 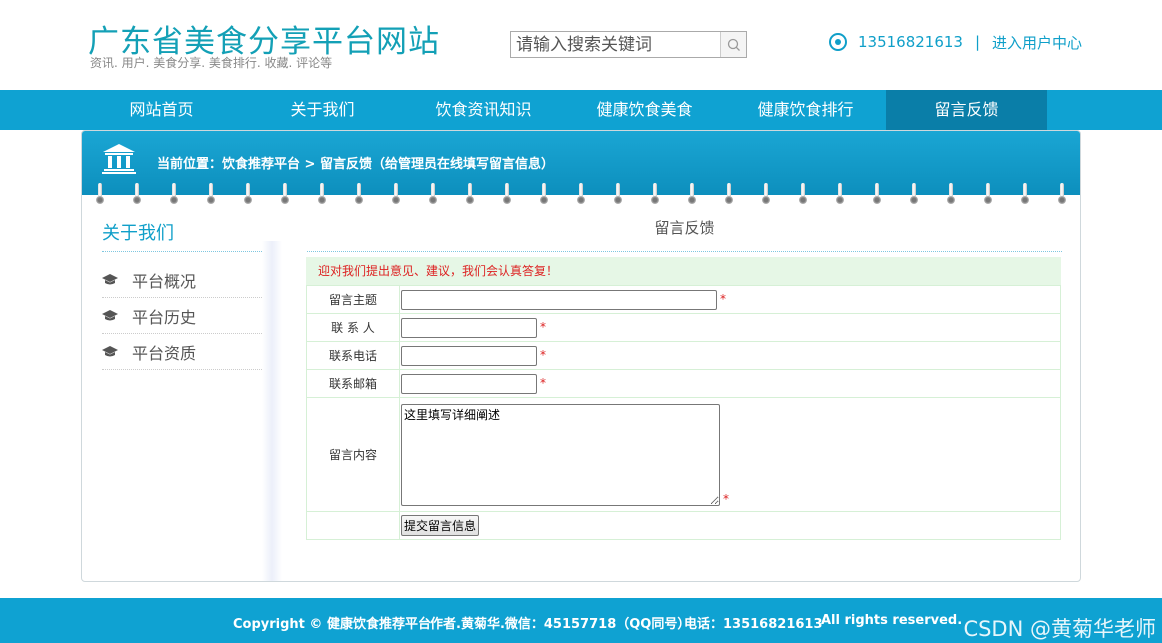 I want to click on subject-cell: *, so click(x=730, y=299).